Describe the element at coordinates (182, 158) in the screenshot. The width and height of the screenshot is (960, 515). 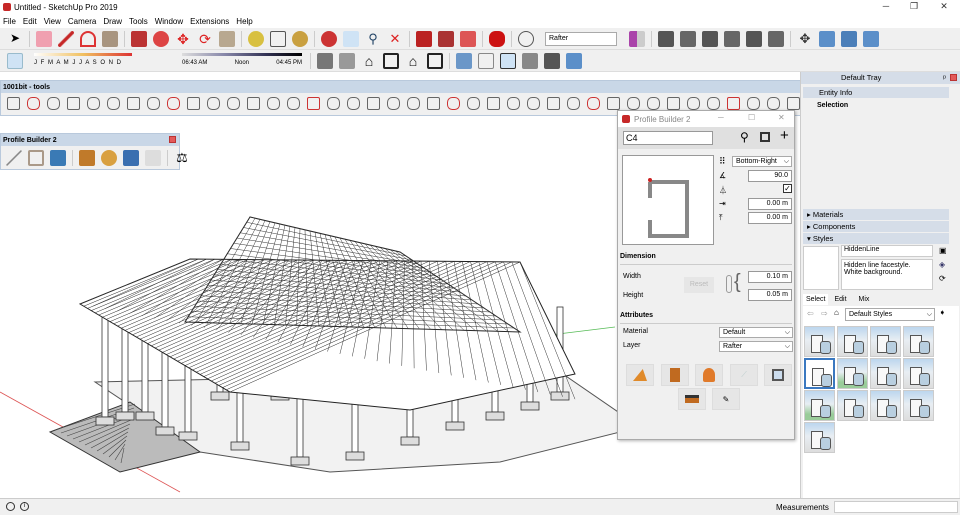
I see `scale-balance-icon: ⚖` at that location.